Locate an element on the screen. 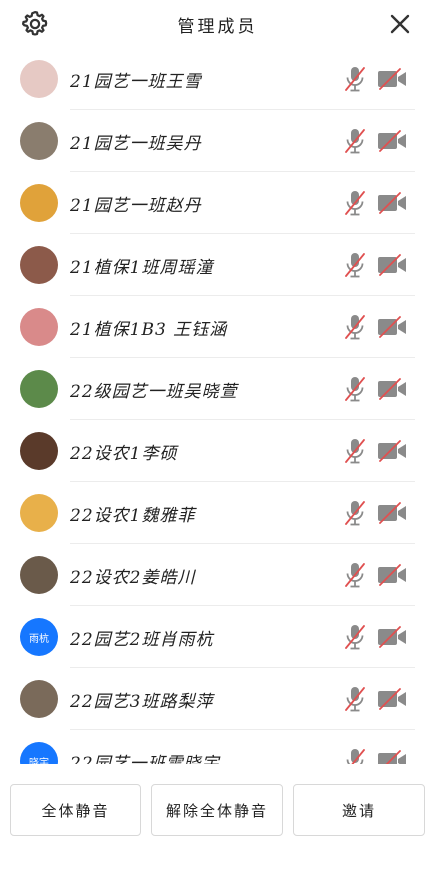  list-item: 晓宇 22园艺一班雷晓宇 is located at coordinates (217, 747).